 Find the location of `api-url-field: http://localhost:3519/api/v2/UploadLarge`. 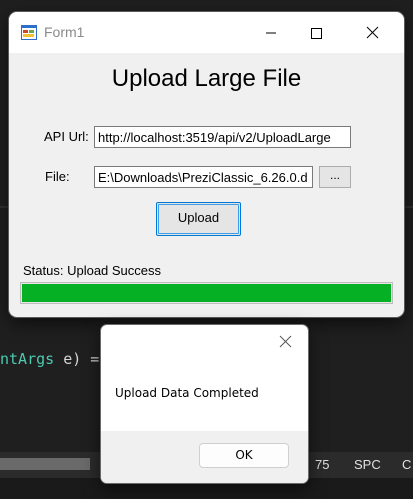

api-url-field: http://localhost:3519/api/v2/UploadLarge is located at coordinates (222, 137).